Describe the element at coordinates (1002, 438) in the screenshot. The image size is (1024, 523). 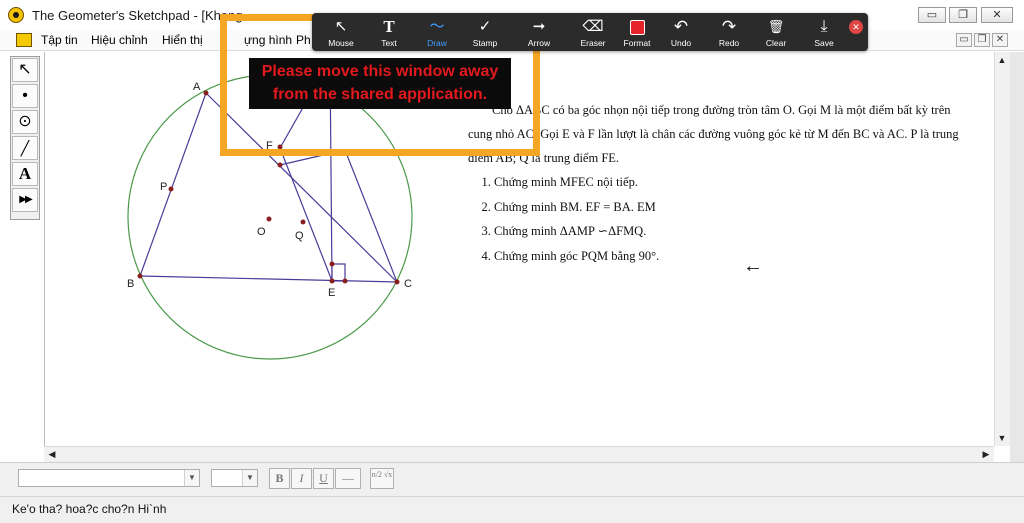
I see `scroll-down-arrow: ▼` at that location.